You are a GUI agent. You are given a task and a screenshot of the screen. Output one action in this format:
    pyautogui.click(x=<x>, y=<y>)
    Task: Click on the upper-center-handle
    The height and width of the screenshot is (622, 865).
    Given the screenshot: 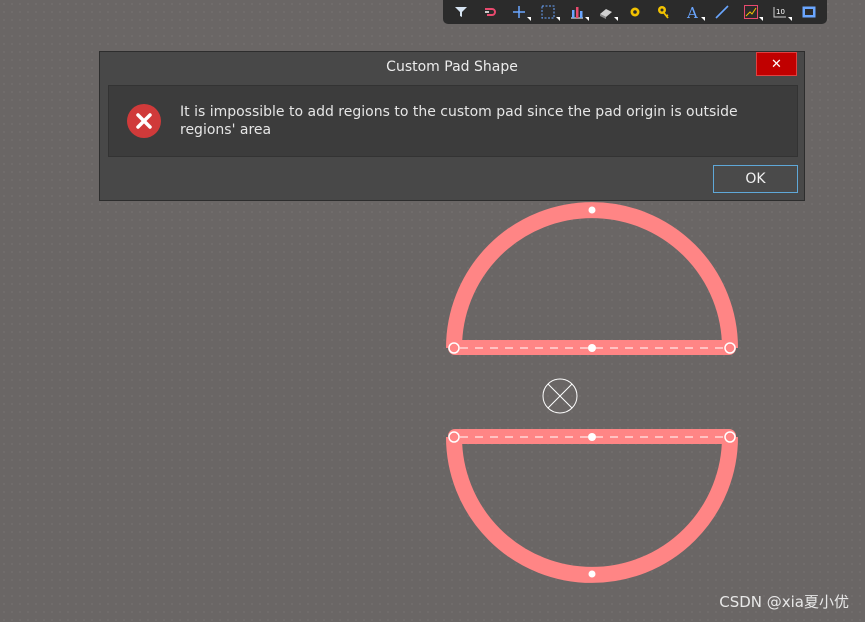 What is the action you would take?
    pyautogui.click(x=592, y=348)
    